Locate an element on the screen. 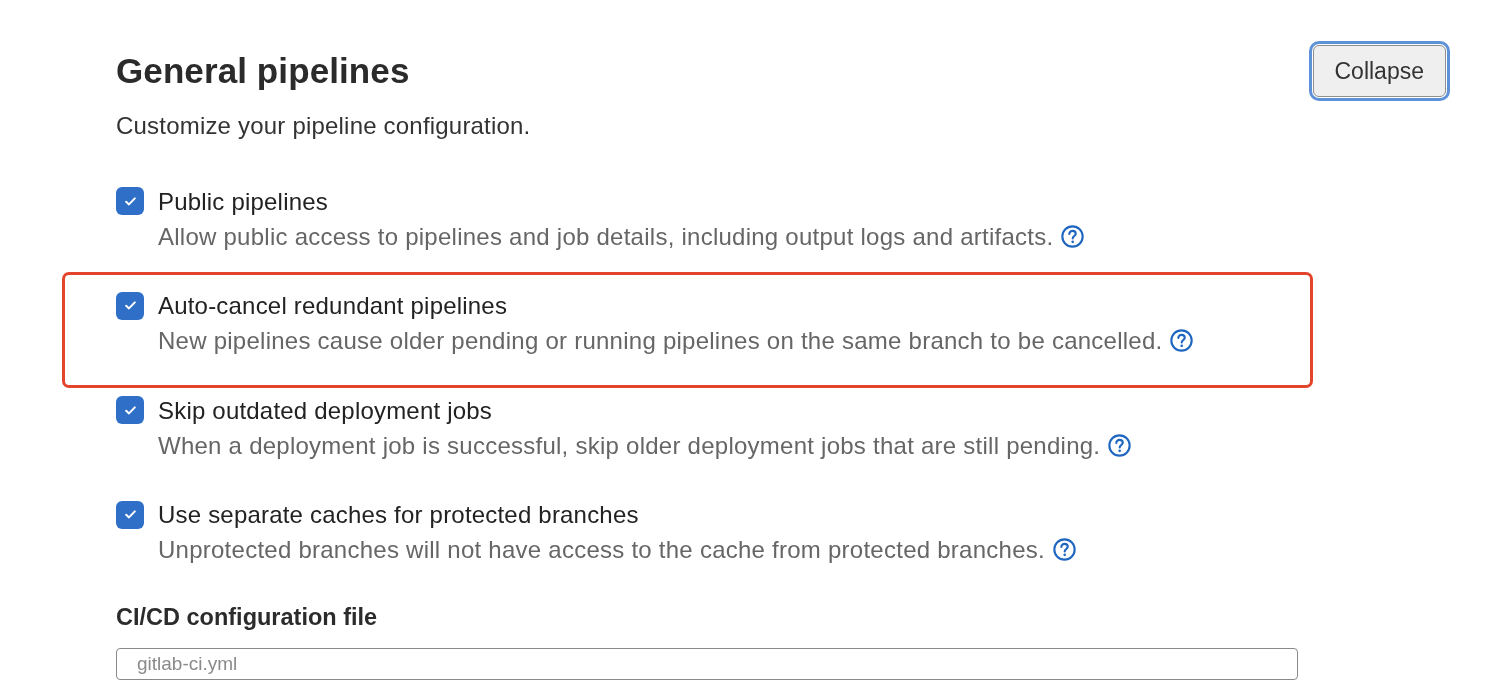 This screenshot has width=1512, height=682. option-description: Unprotected branches will not have access to the cache from protected branches. is located at coordinates (601, 550).